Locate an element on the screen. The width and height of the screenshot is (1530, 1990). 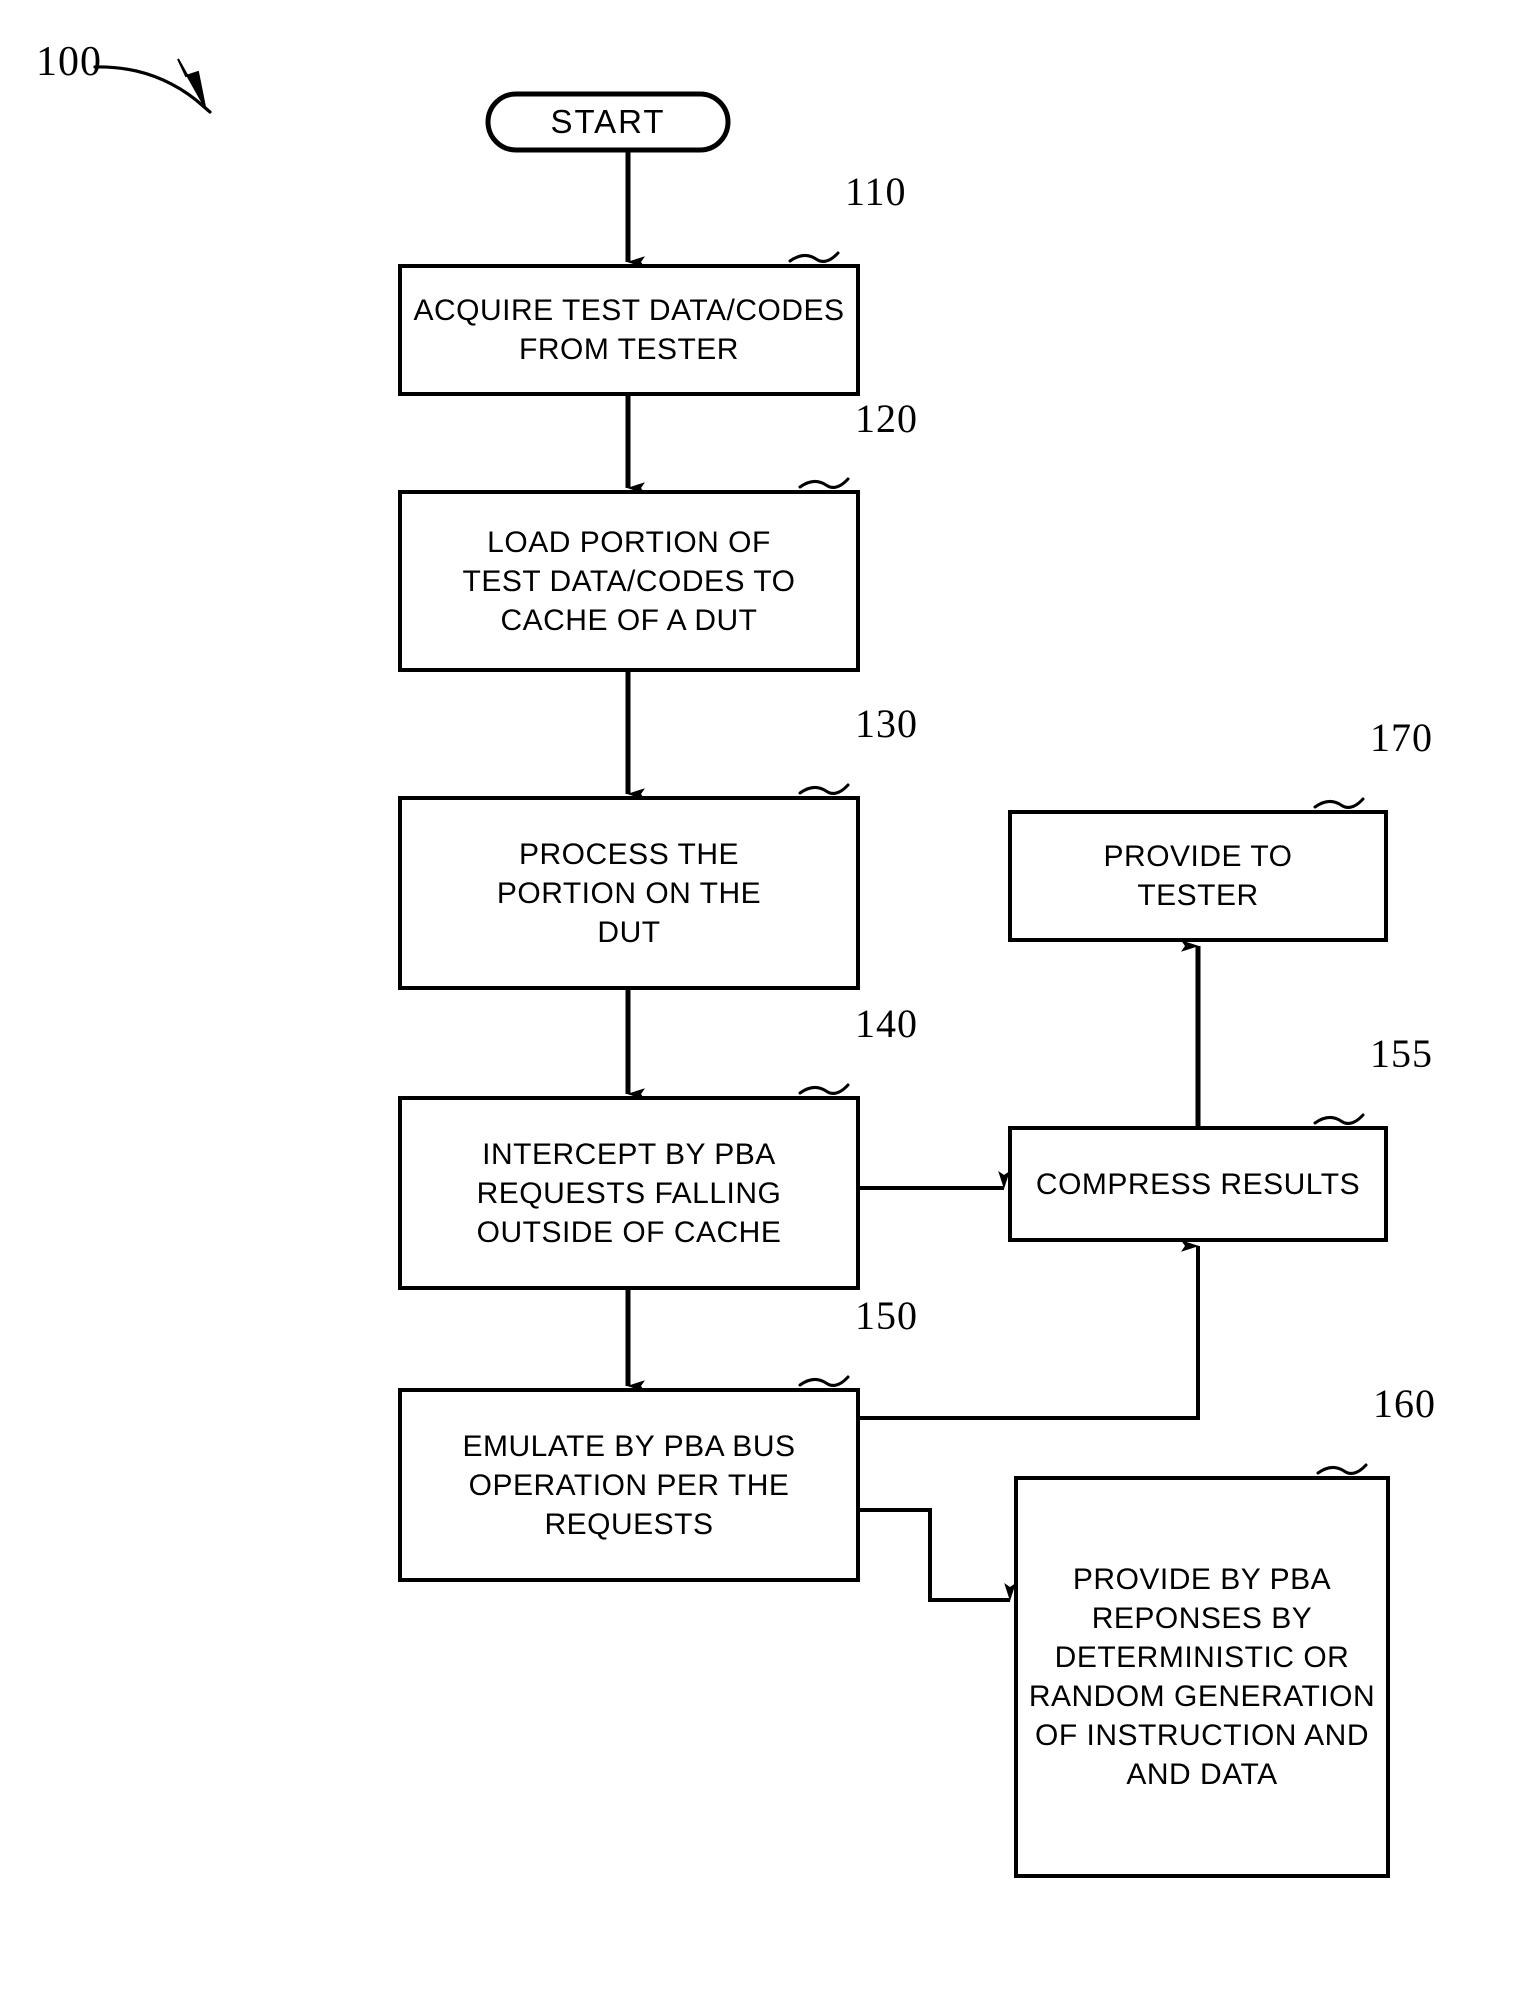
node-provide-pba-shape is located at coordinates (1202, 1677).